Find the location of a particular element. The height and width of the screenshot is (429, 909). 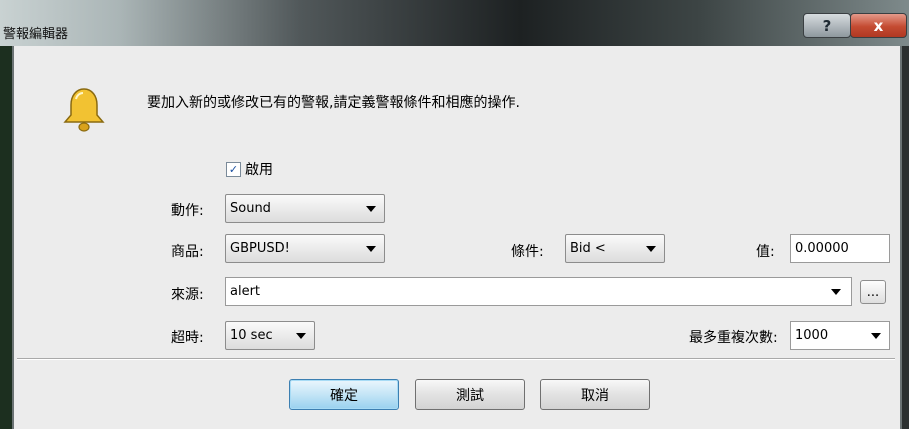

help-icon: ? is located at coordinates (827, 25).